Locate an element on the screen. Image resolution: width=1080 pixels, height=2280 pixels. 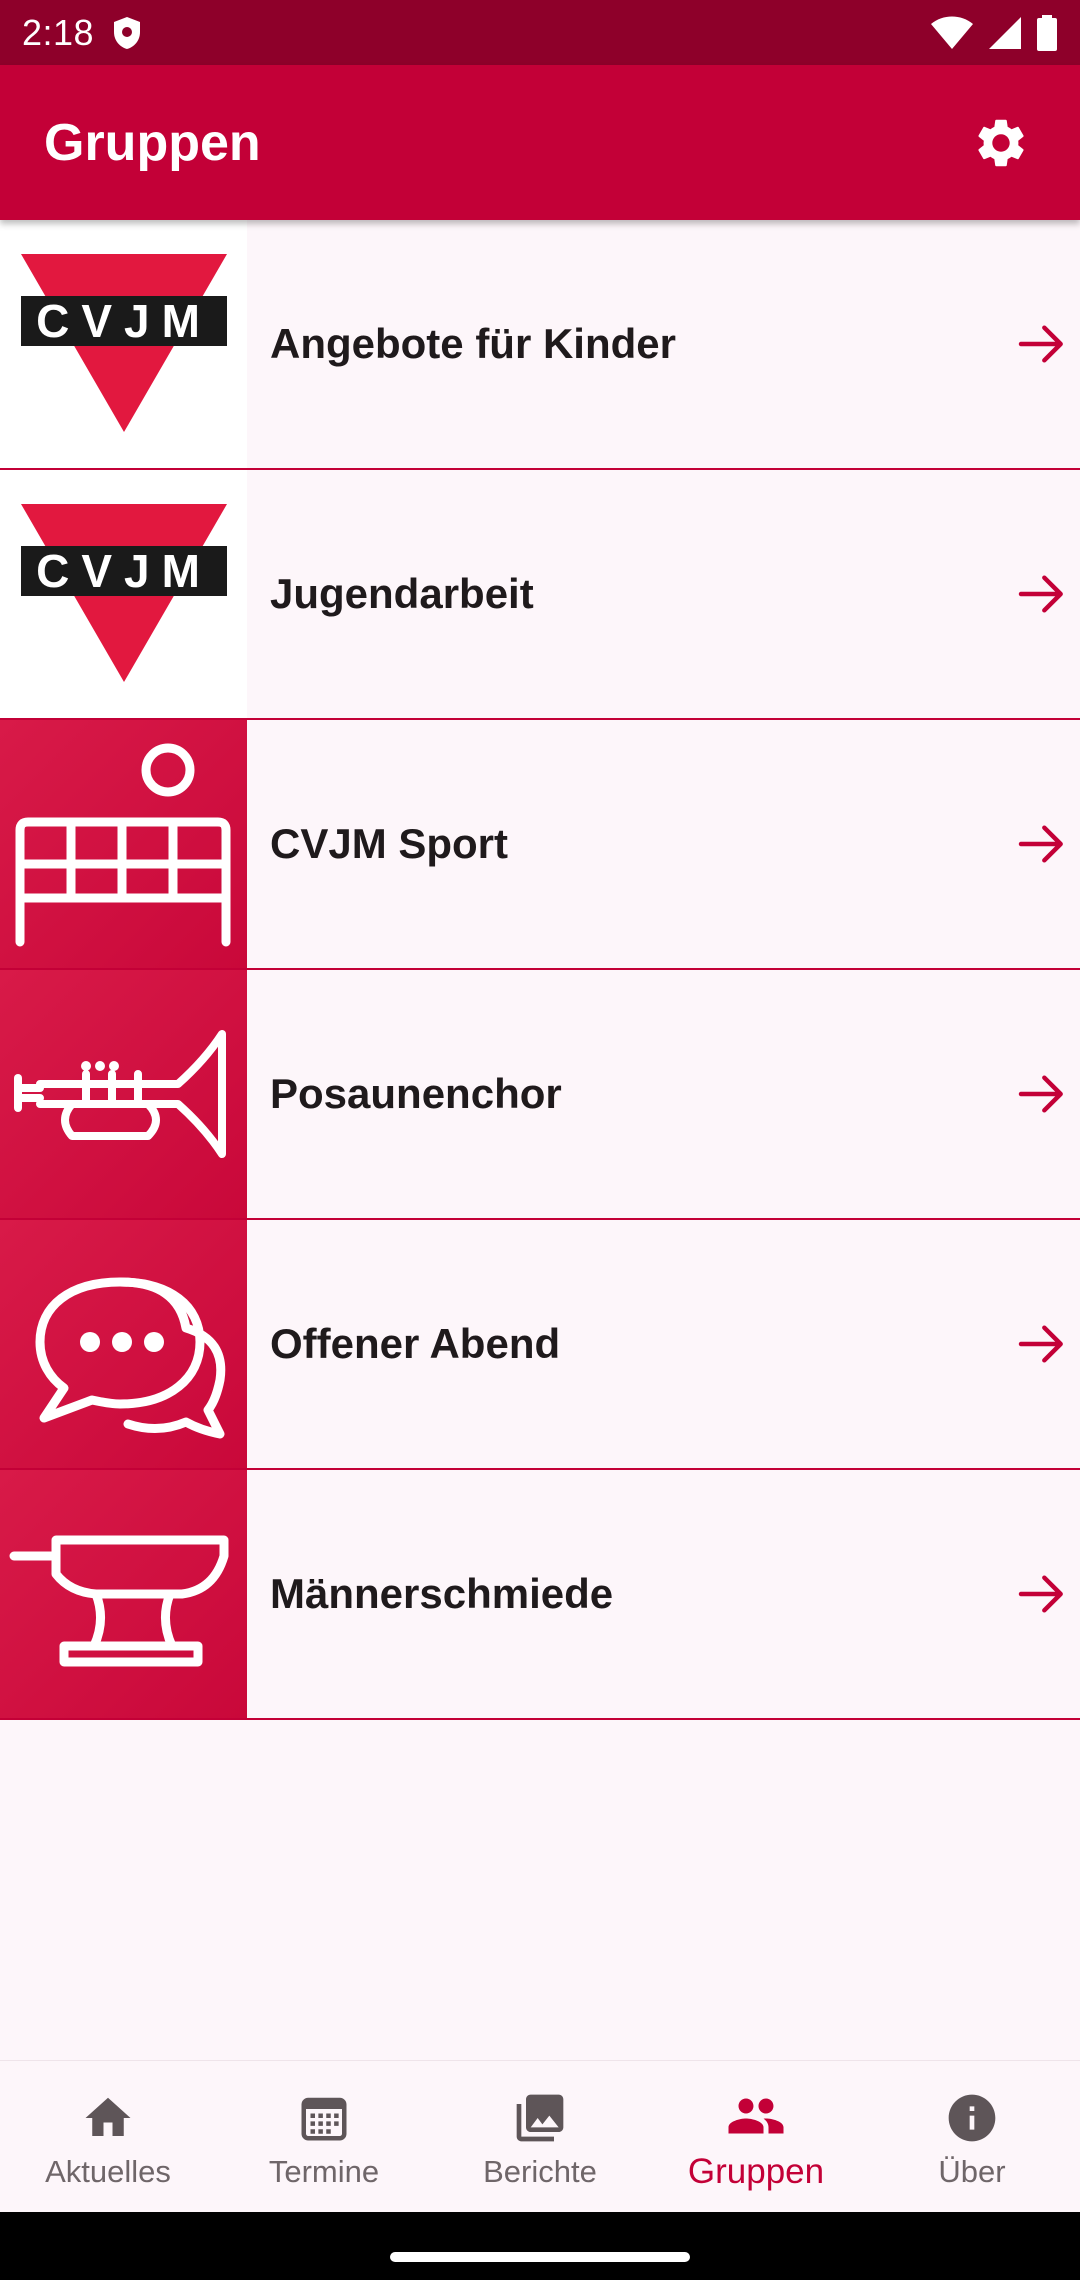
nav-item-aktuelles: Aktuelles is located at coordinates (108, 2136).